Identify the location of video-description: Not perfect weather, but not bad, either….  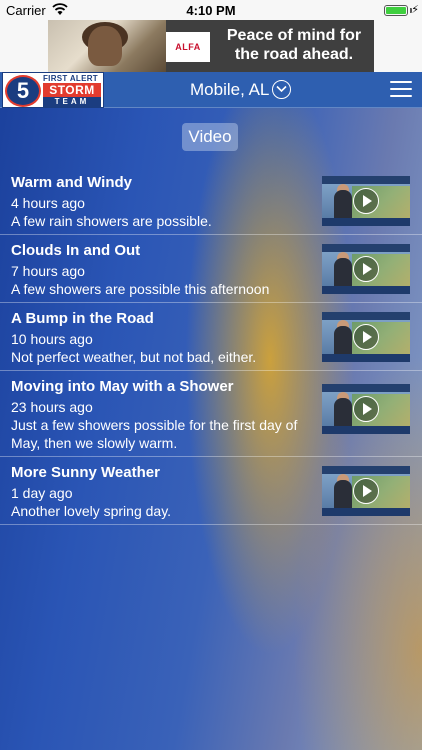
(134, 357).